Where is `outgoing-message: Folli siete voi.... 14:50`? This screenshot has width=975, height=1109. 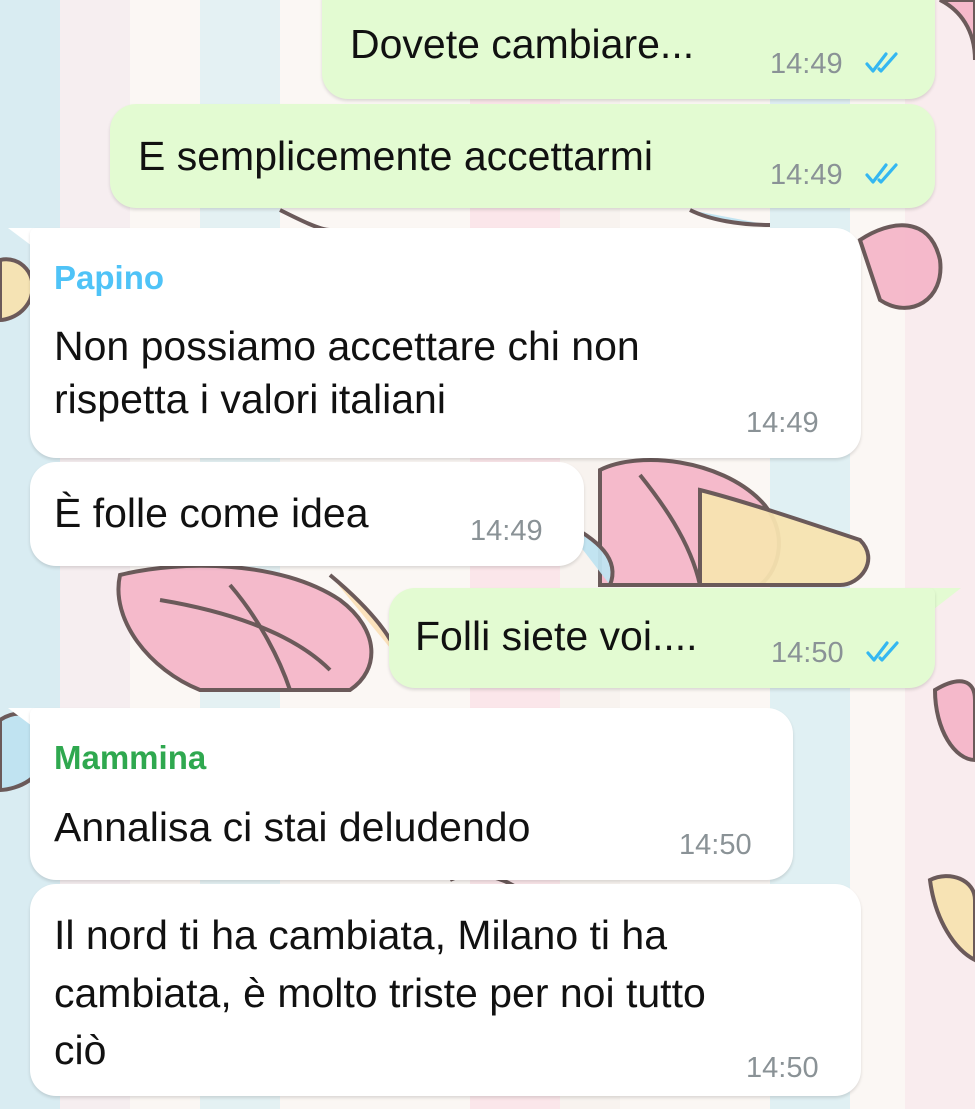
outgoing-message: Folli siete voi.... 14:50 is located at coordinates (662, 638).